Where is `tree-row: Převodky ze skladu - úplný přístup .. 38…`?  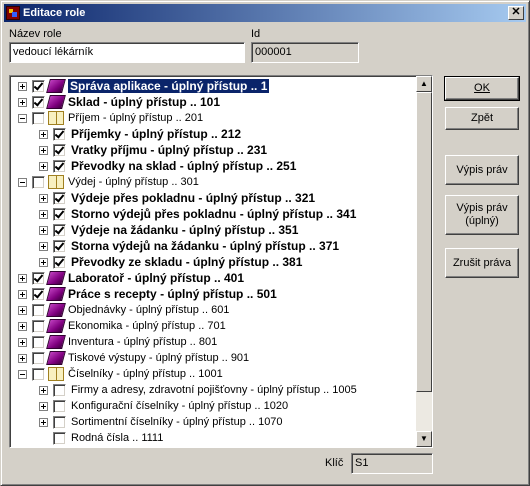 tree-row: Převodky ze skladu - úplný přístup .. 38… is located at coordinates (214, 262).